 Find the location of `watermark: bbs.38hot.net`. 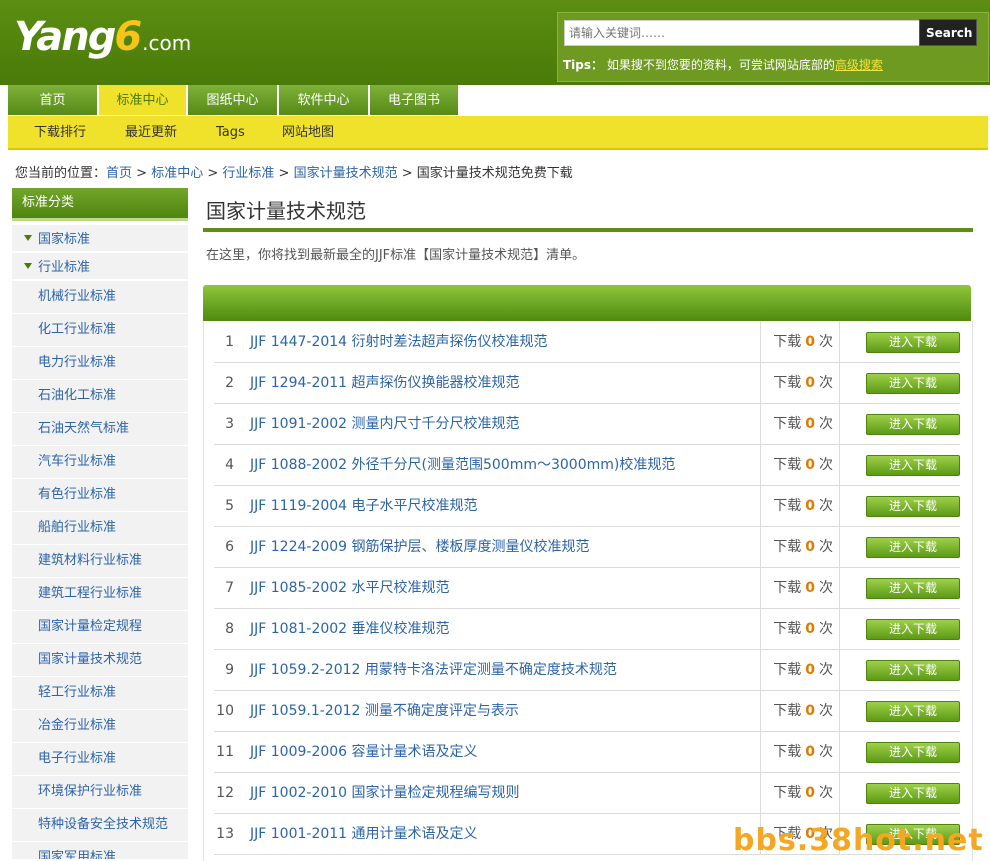

watermark: bbs.38hot.net is located at coordinates (858, 840).